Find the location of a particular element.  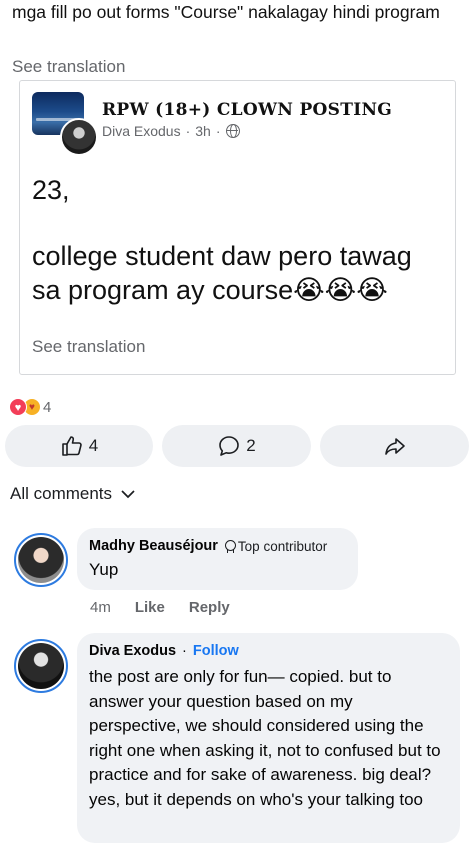

heart-reaction-icon: ♥ is located at coordinates (18, 407).